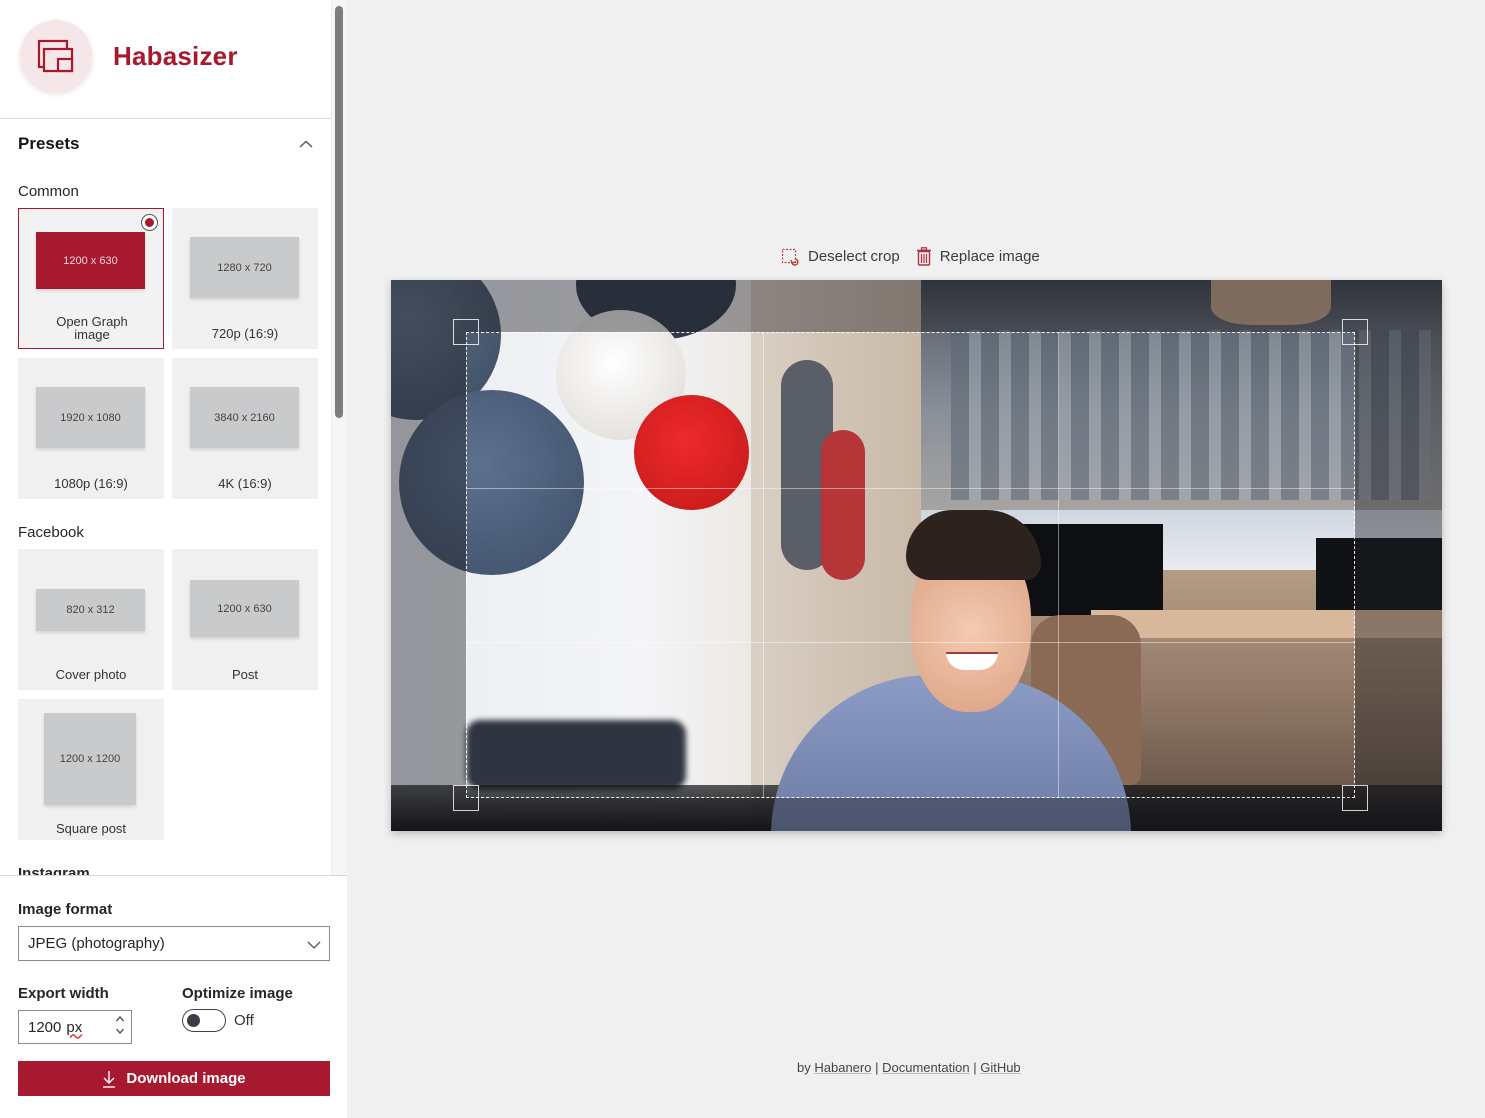 This screenshot has height=1118, width=1485. Describe the element at coordinates (51, 532) in the screenshot. I see `preset-group-facebook: Facebook` at that location.